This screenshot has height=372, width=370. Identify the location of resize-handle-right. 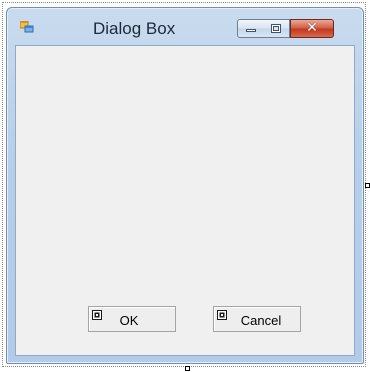
(367, 185).